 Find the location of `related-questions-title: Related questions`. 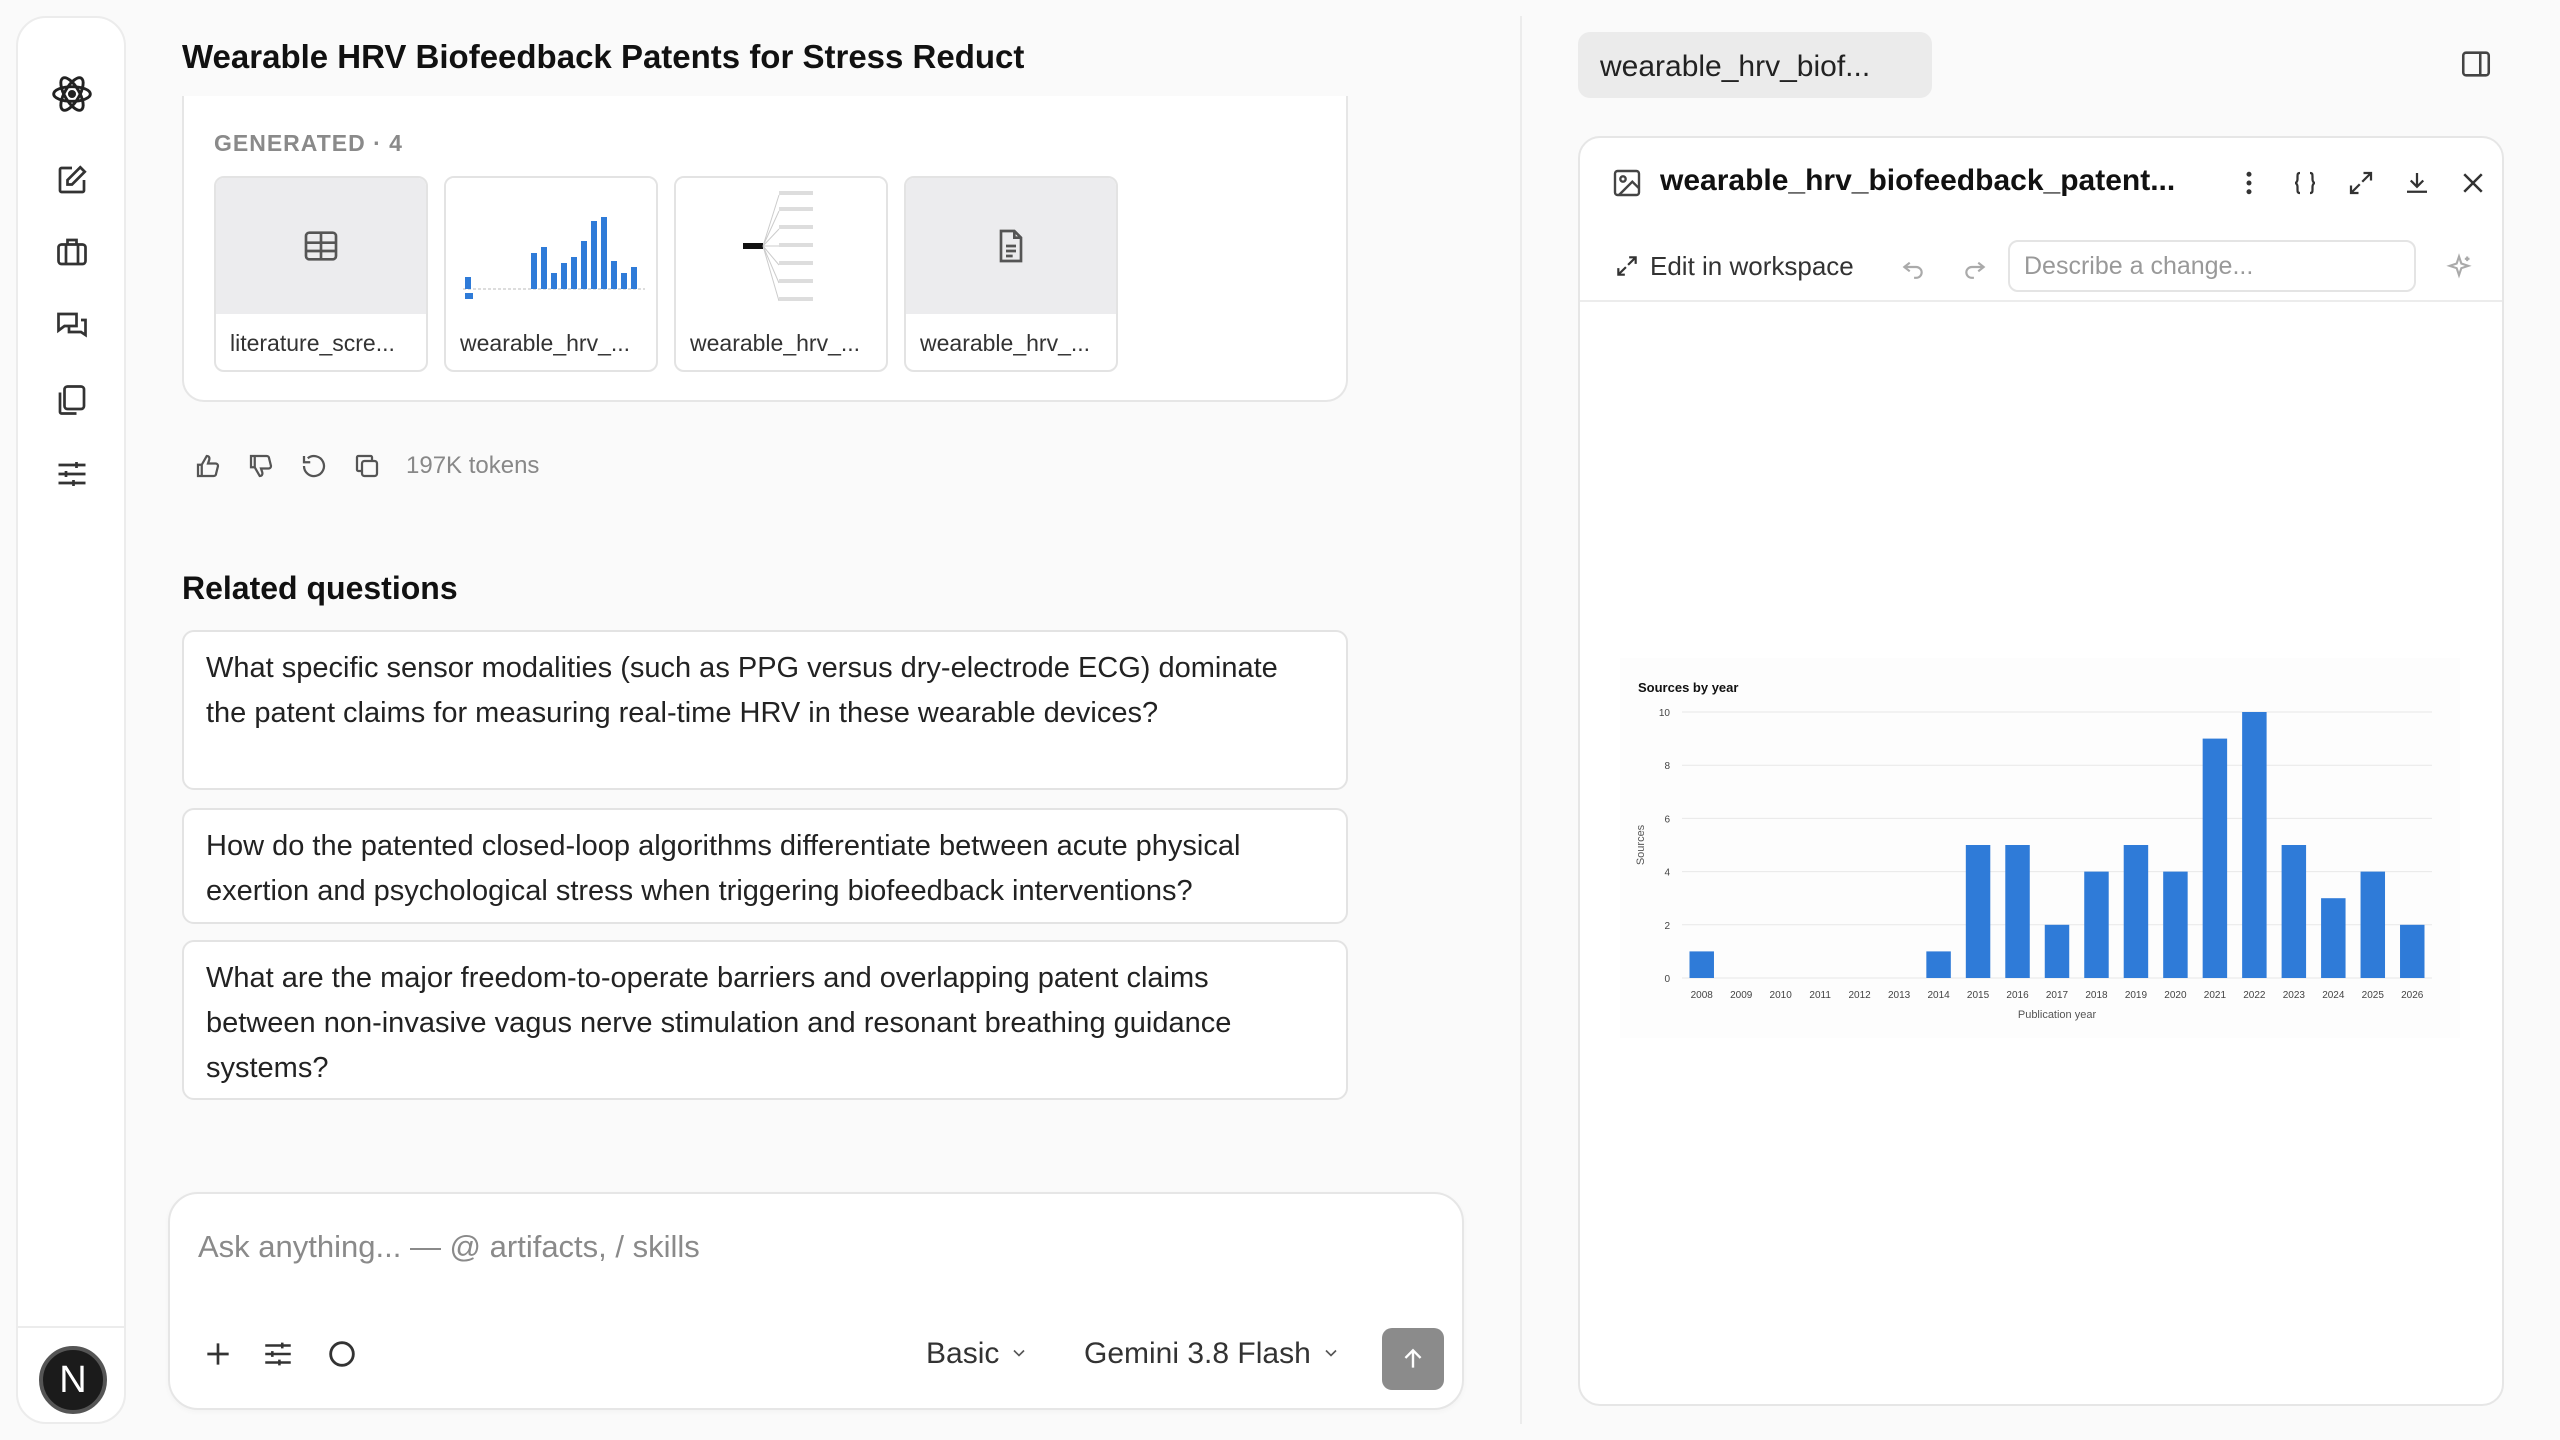

related-questions-title: Related questions is located at coordinates (320, 588).